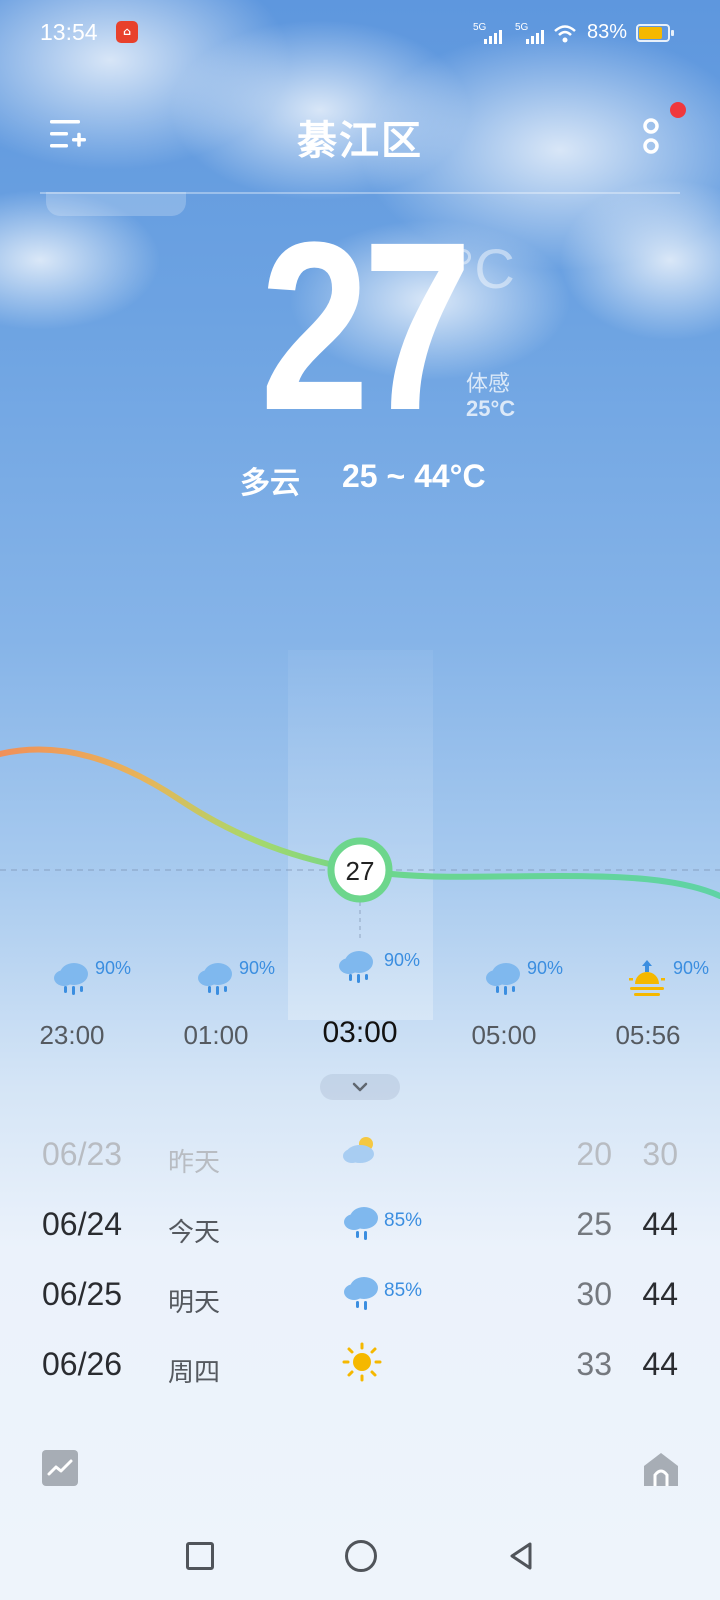 The image size is (720, 1600). Describe the element at coordinates (366, 326) in the screenshot. I see `current-temperature: 27` at that location.